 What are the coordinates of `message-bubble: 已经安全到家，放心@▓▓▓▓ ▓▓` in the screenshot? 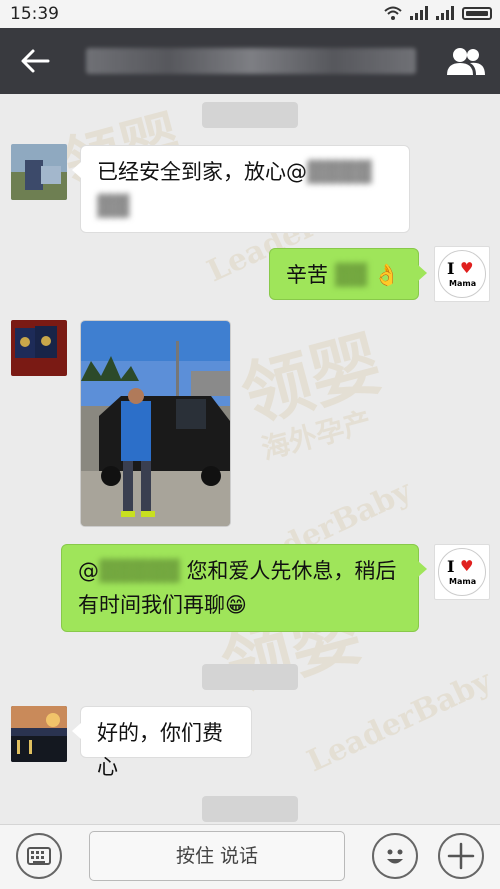 It's located at (241, 189).